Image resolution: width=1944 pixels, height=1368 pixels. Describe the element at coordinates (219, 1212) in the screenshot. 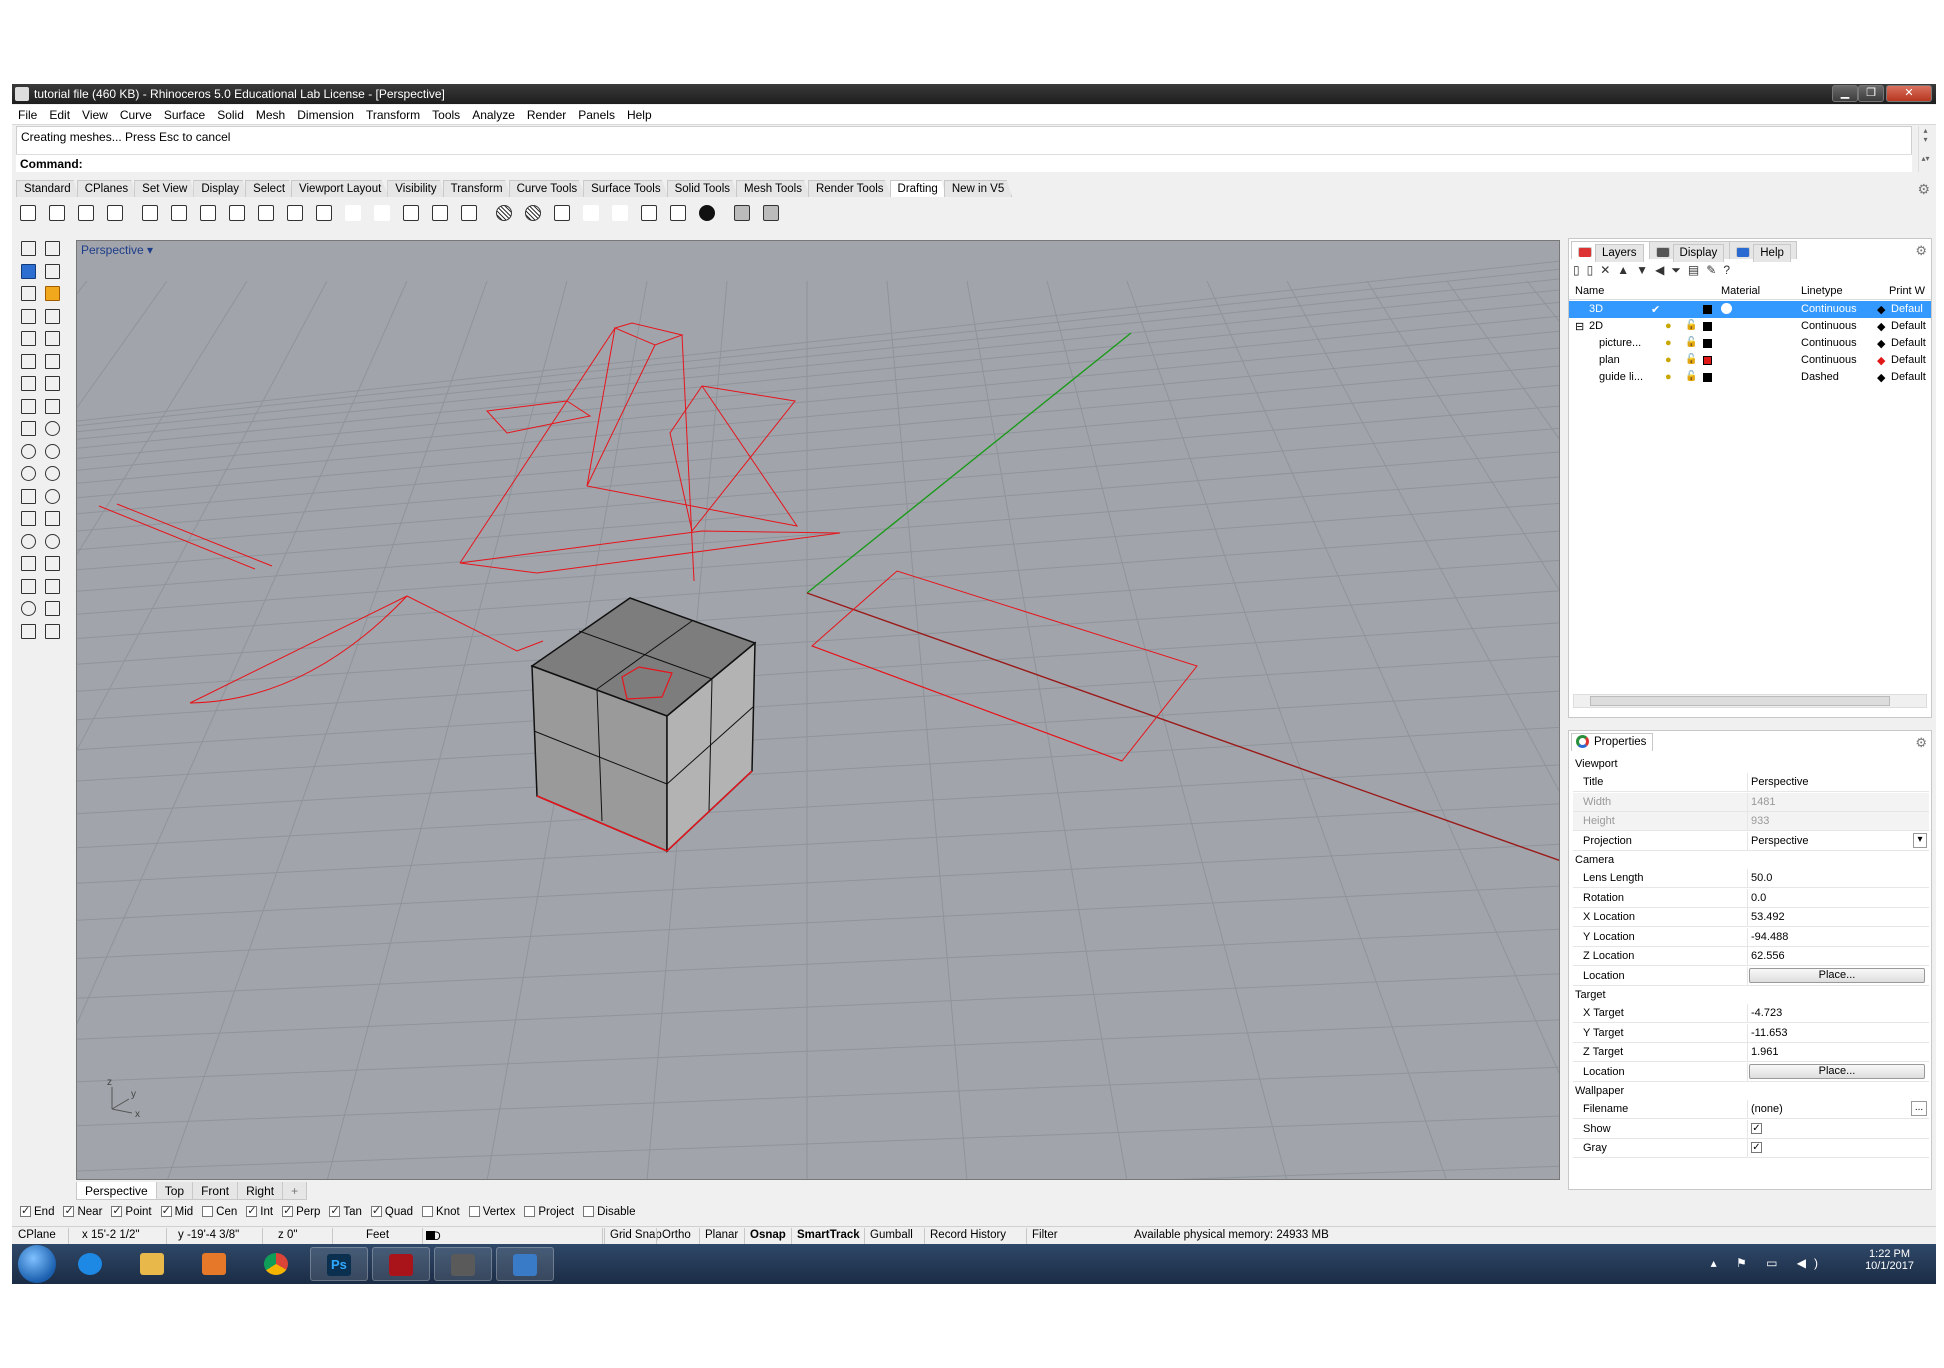

I see `osnap-cen: Cen` at that location.